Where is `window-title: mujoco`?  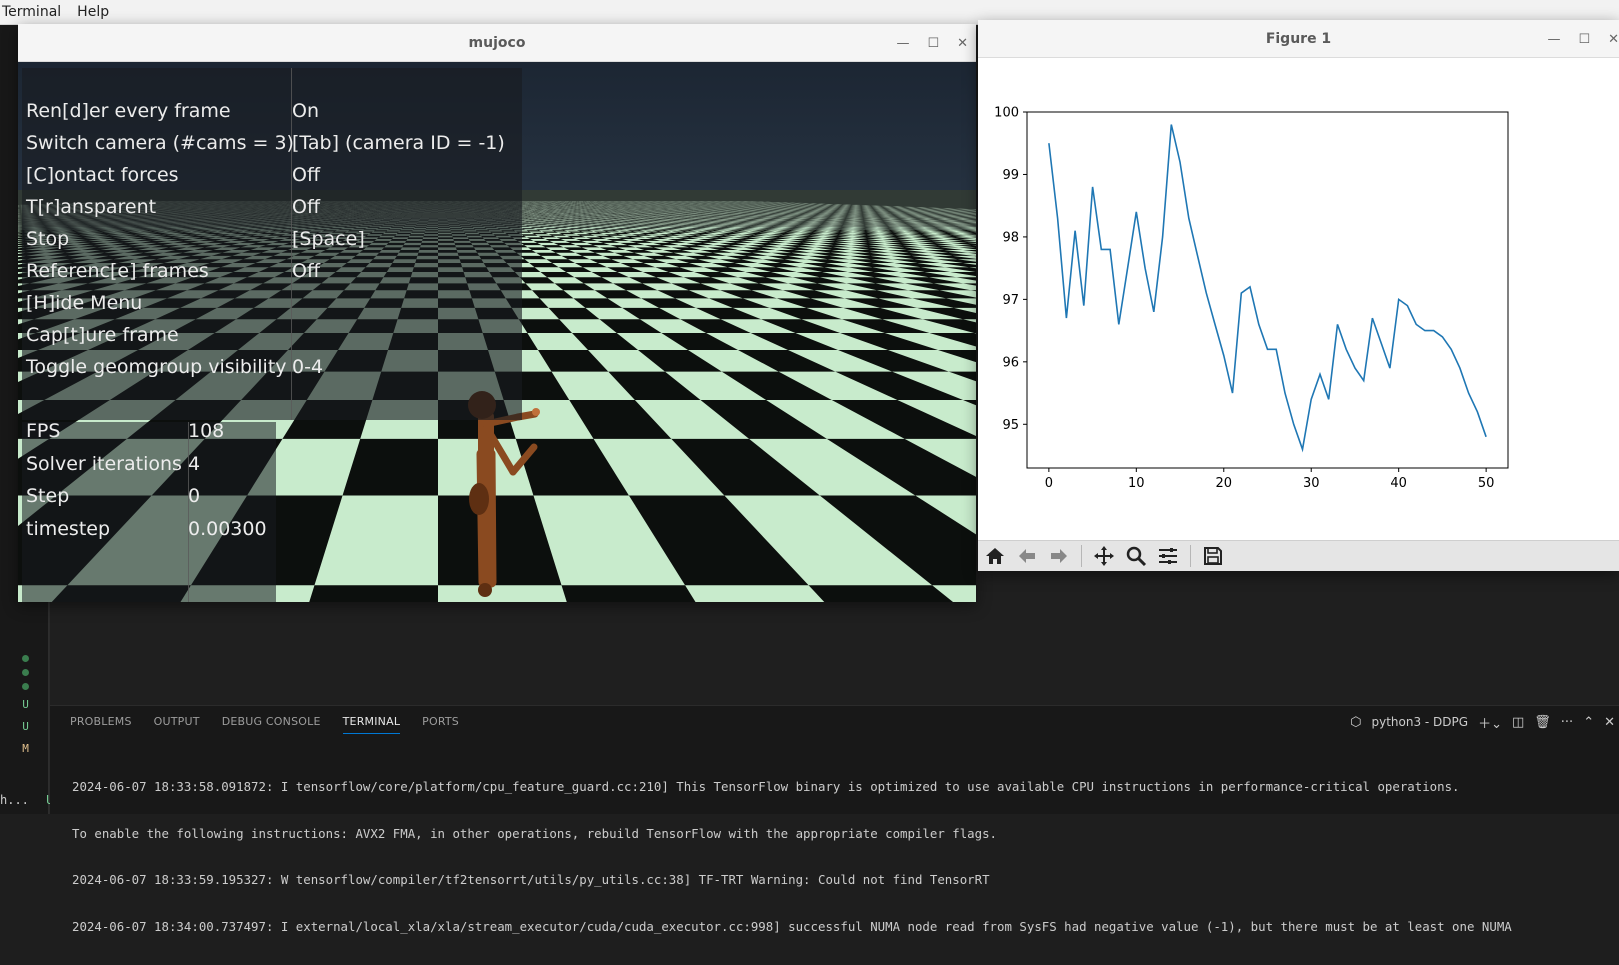
window-title: mujoco is located at coordinates (497, 43).